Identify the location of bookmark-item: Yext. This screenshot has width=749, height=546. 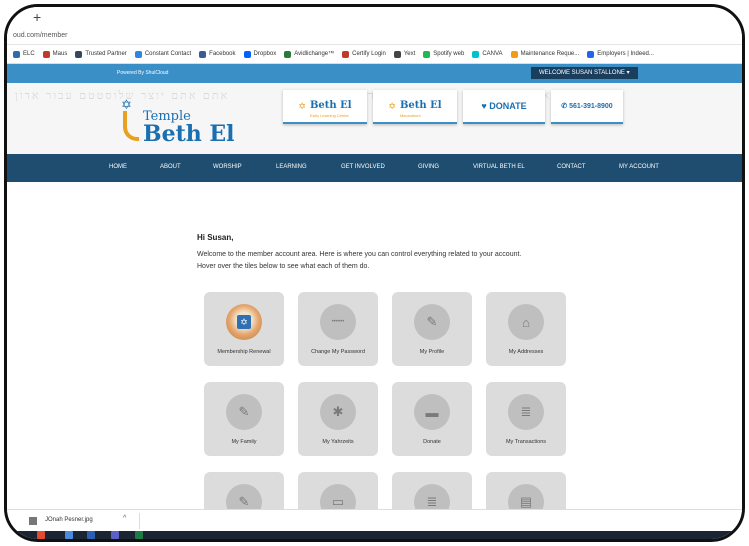
(404, 54).